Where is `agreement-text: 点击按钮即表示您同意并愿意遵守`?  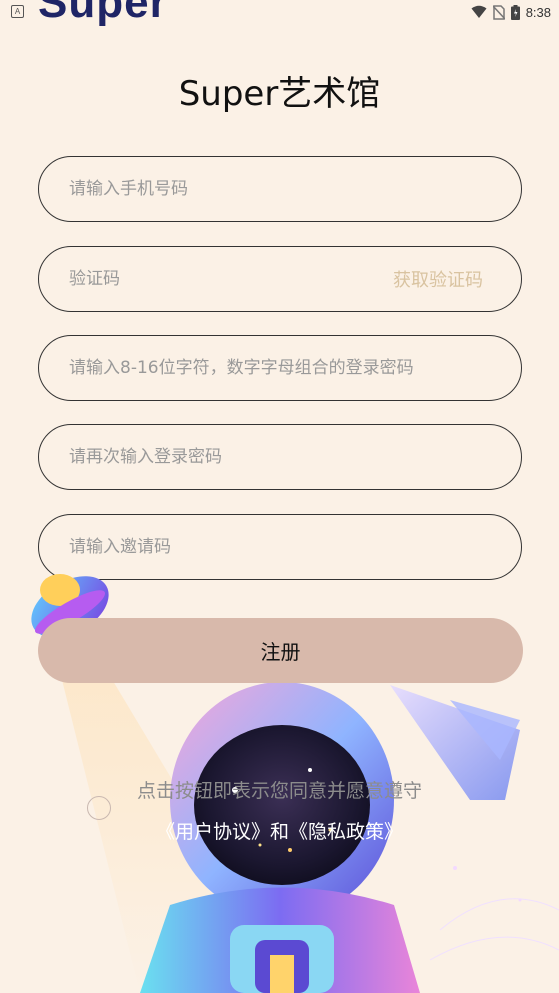 agreement-text: 点击按钮即表示您同意并愿意遵守 is located at coordinates (279, 791).